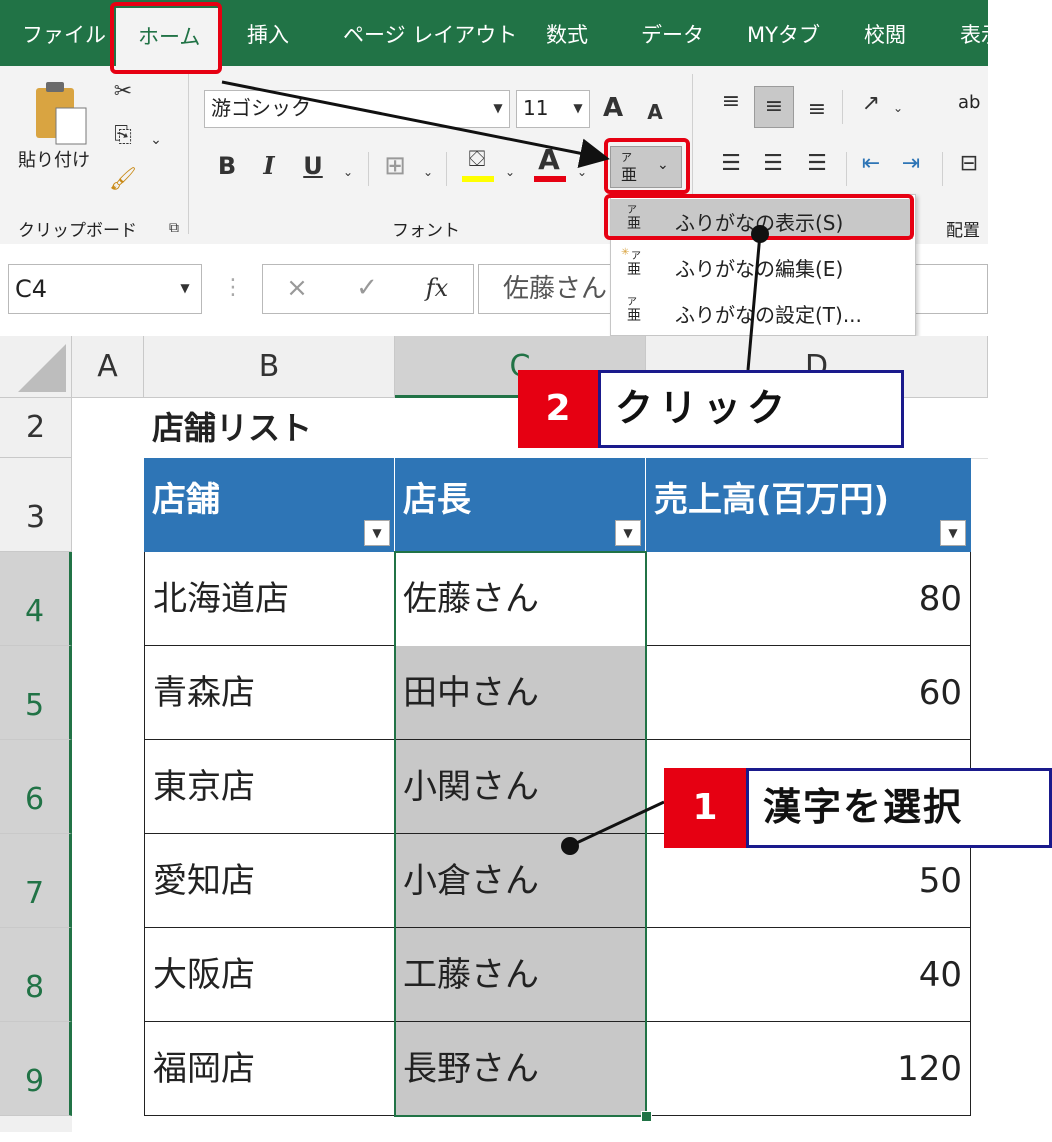 The height and width of the screenshot is (1142, 1052). Describe the element at coordinates (751, 409) in the screenshot. I see `step-2-label: クリック` at that location.